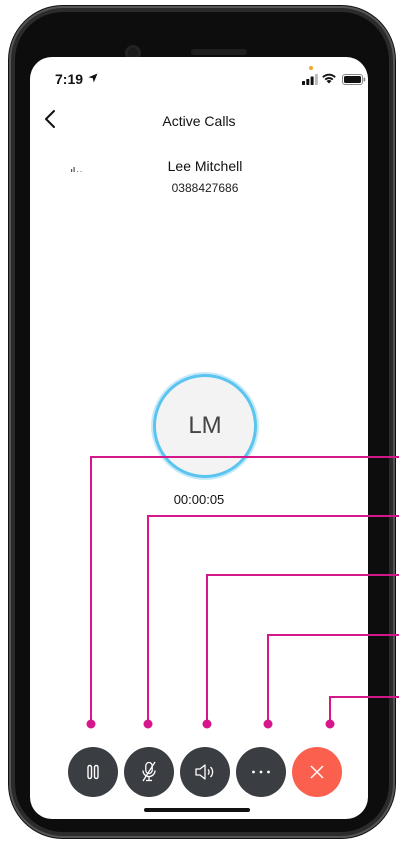 The image size is (399, 841). I want to click on end-call-button, so click(317, 772).